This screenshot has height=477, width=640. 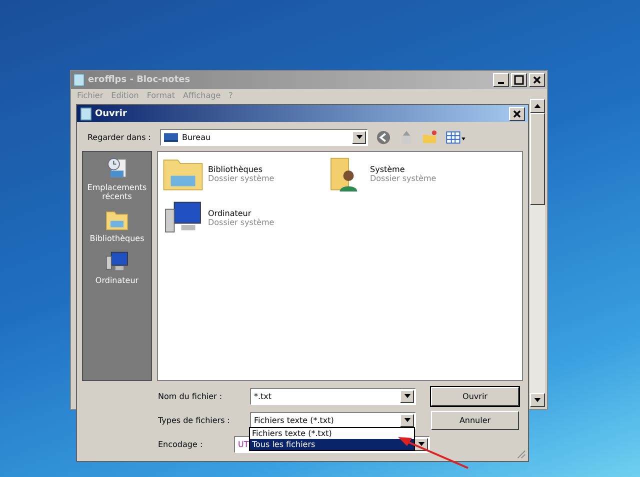 What do you see at coordinates (332, 433) in the screenshot?
I see `dropdown-option: Fichiers texte (*.txt)` at bounding box center [332, 433].